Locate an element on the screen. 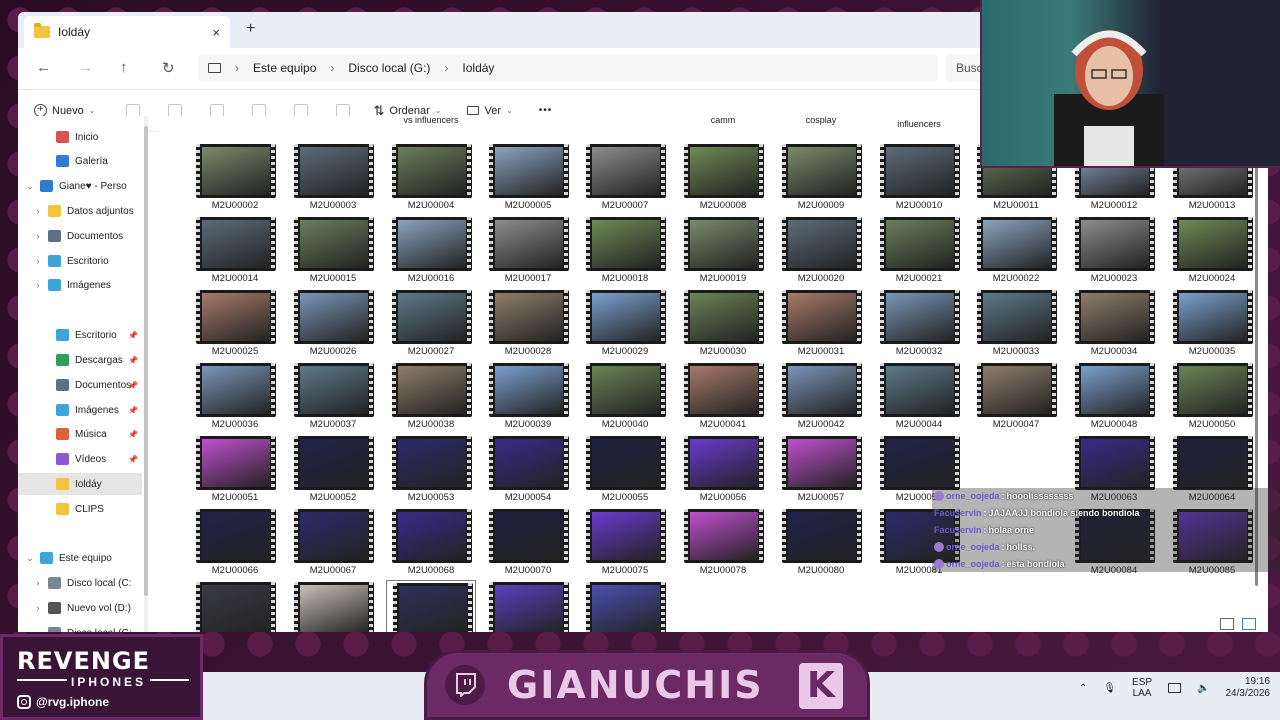 The width and height of the screenshot is (1280, 720). video-file-tile: M2U00035 is located at coordinates (1210, 323).